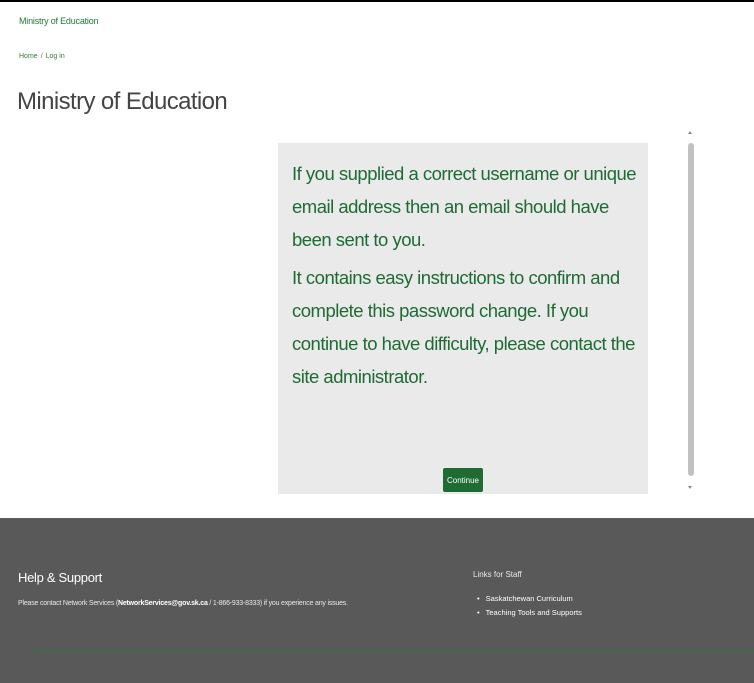 This screenshot has height=683, width=754. Describe the element at coordinates (497, 574) in the screenshot. I see `links-for-staff-heading: Links for Staff` at that location.